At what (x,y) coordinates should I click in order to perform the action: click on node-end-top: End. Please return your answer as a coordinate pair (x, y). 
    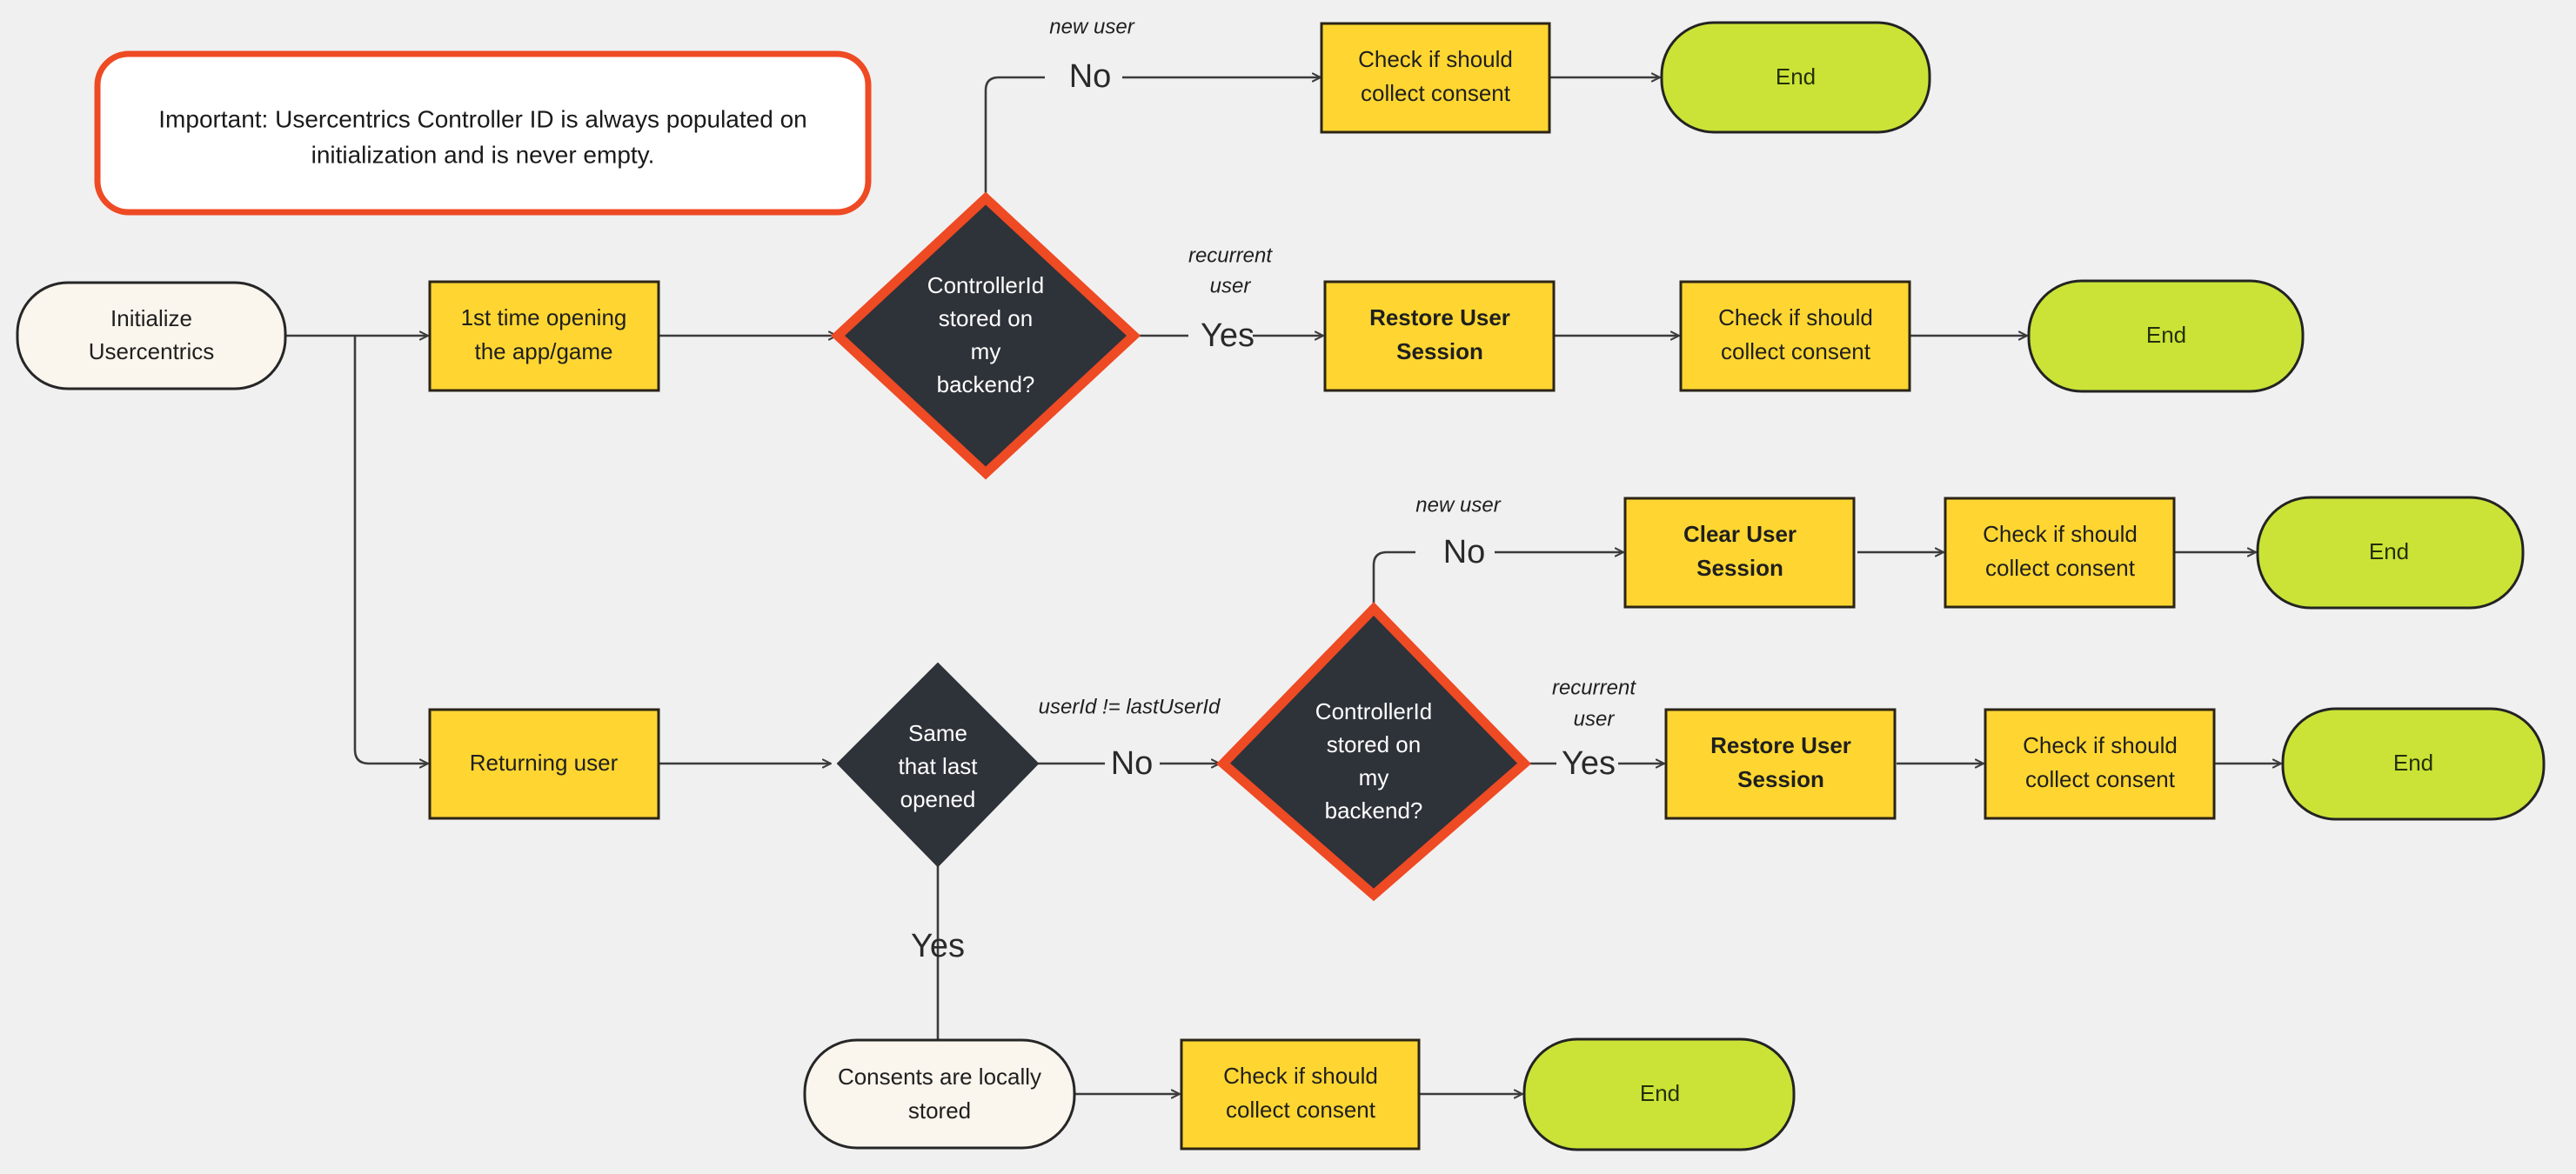
    Looking at the image, I should click on (1795, 77).